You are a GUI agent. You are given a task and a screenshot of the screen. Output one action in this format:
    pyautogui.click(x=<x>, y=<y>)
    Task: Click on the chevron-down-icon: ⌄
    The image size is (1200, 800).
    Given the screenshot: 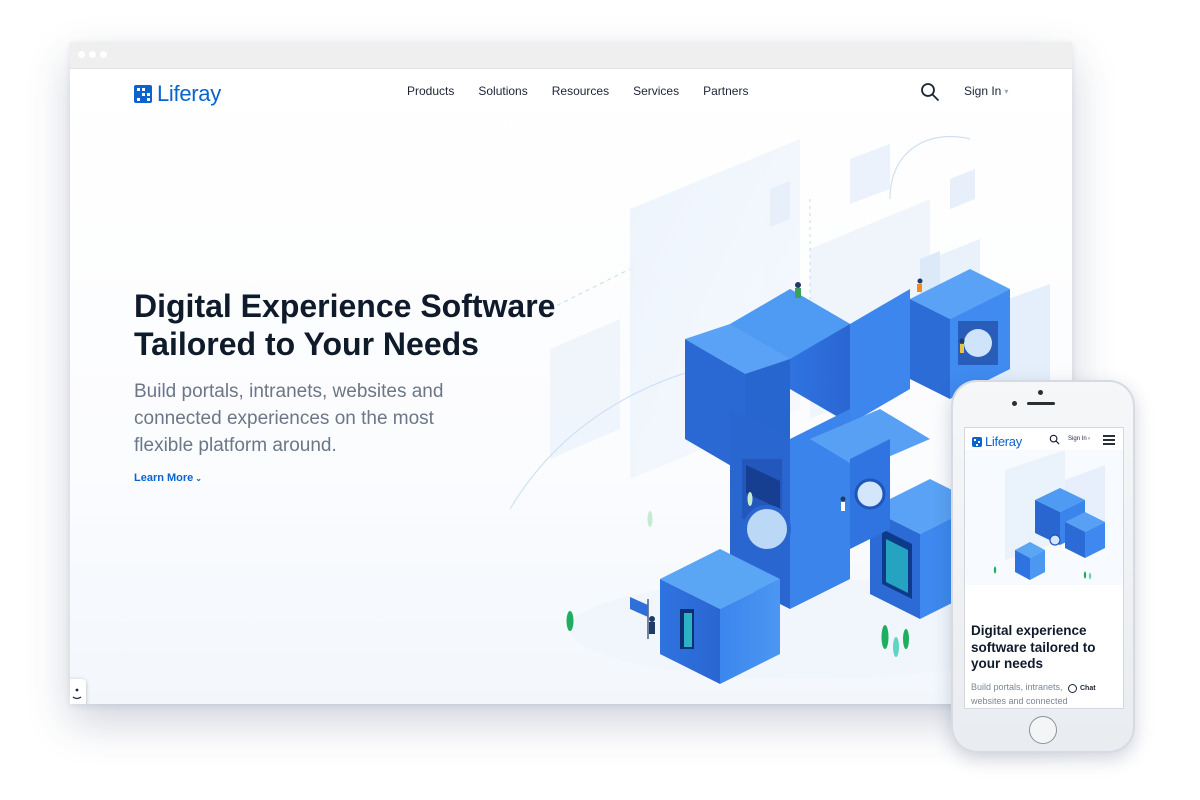 What is the action you would take?
    pyautogui.click(x=198, y=478)
    